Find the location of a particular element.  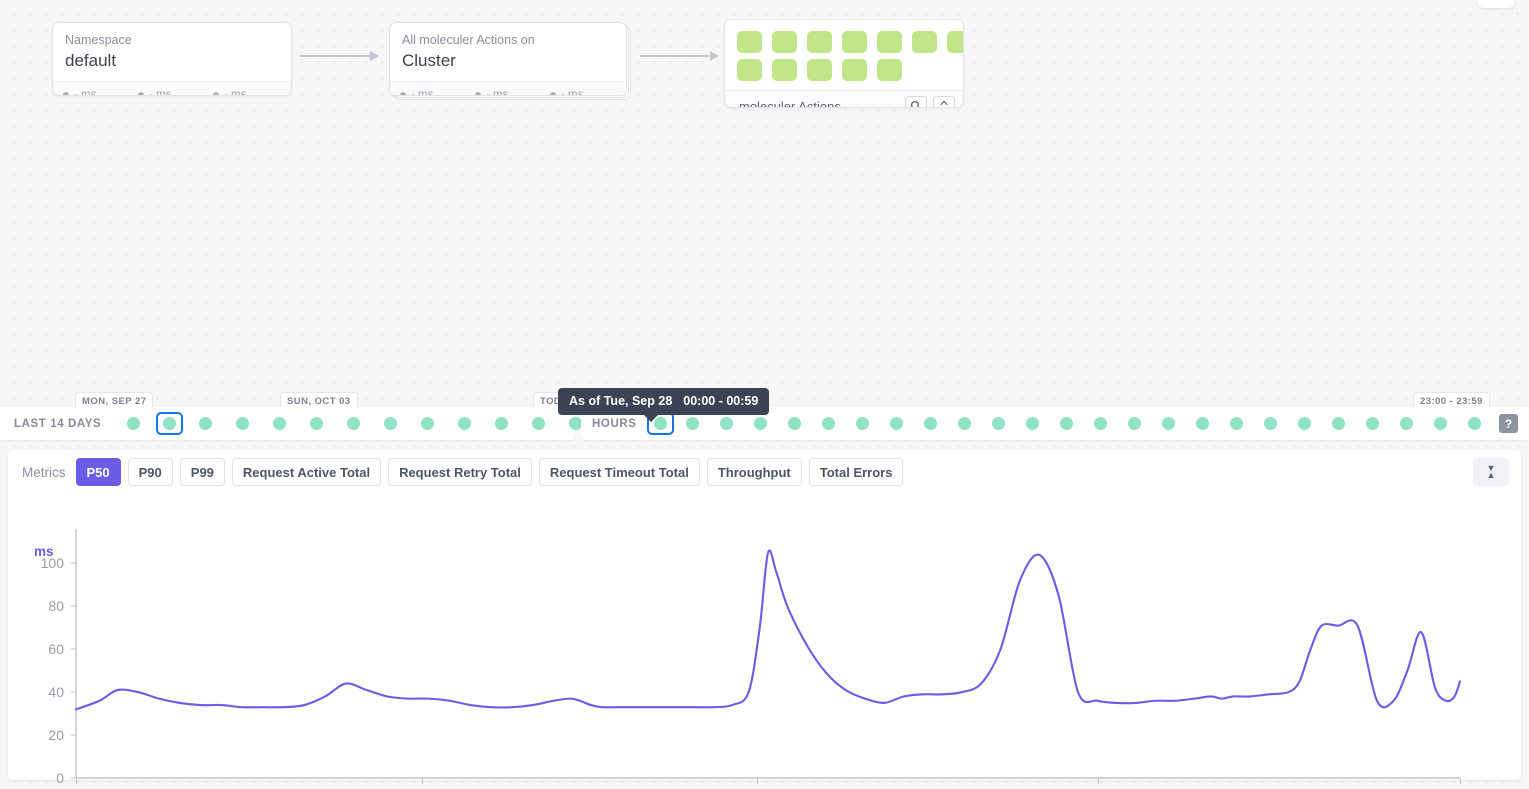

stepper-icon is located at coordinates (944, 101).